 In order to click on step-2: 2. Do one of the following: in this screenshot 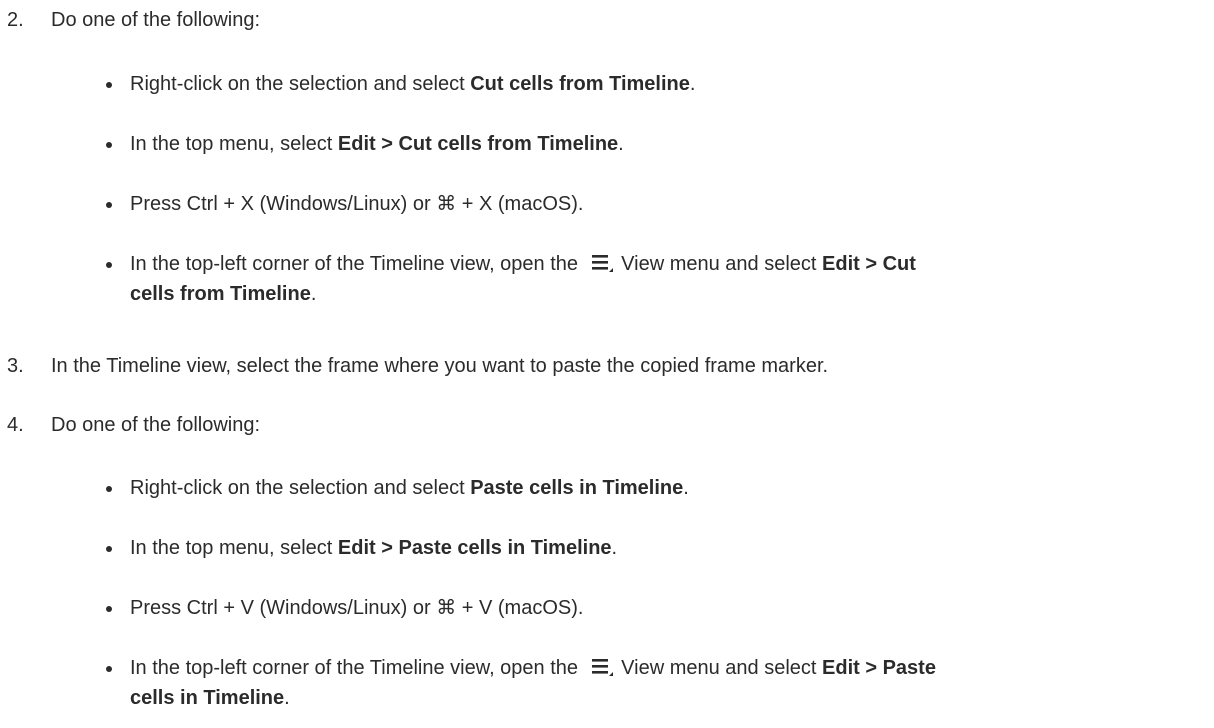, I will do `click(602, 20)`.